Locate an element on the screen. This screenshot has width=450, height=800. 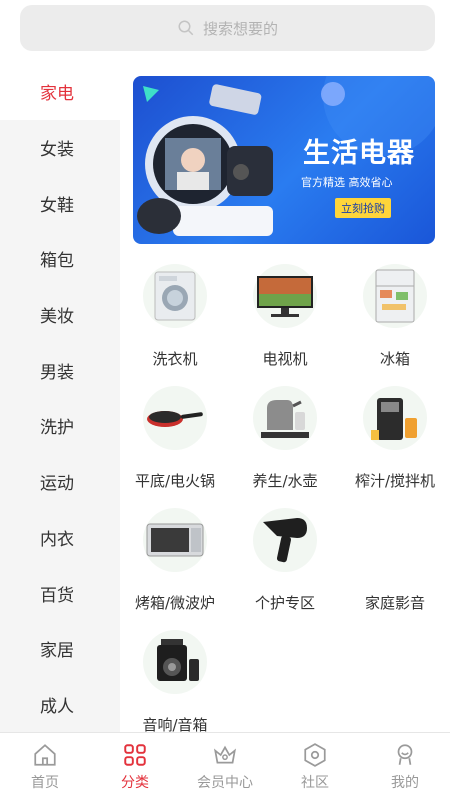
sidebar-item-sports: 运动 is located at coordinates (60, 482).